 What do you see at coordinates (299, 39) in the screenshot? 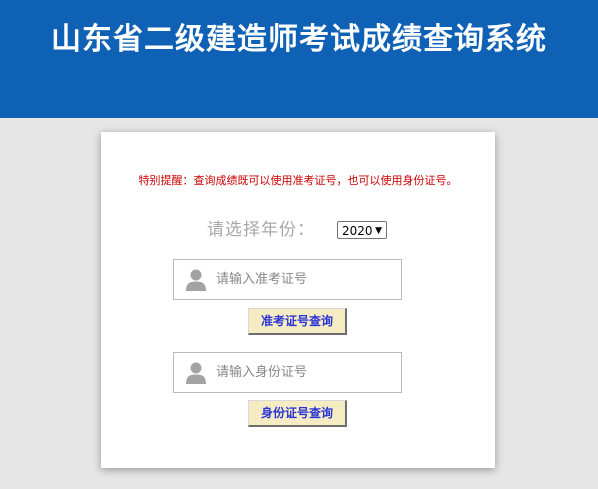
I see `page-title: 山东省二级建造师考试成绩查询系统` at bounding box center [299, 39].